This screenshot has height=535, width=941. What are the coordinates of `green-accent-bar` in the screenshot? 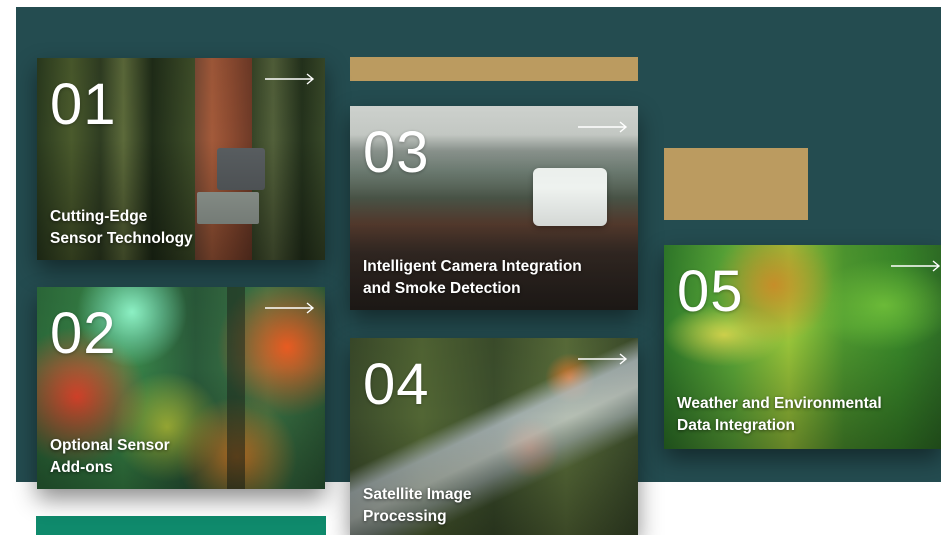 It's located at (181, 525).